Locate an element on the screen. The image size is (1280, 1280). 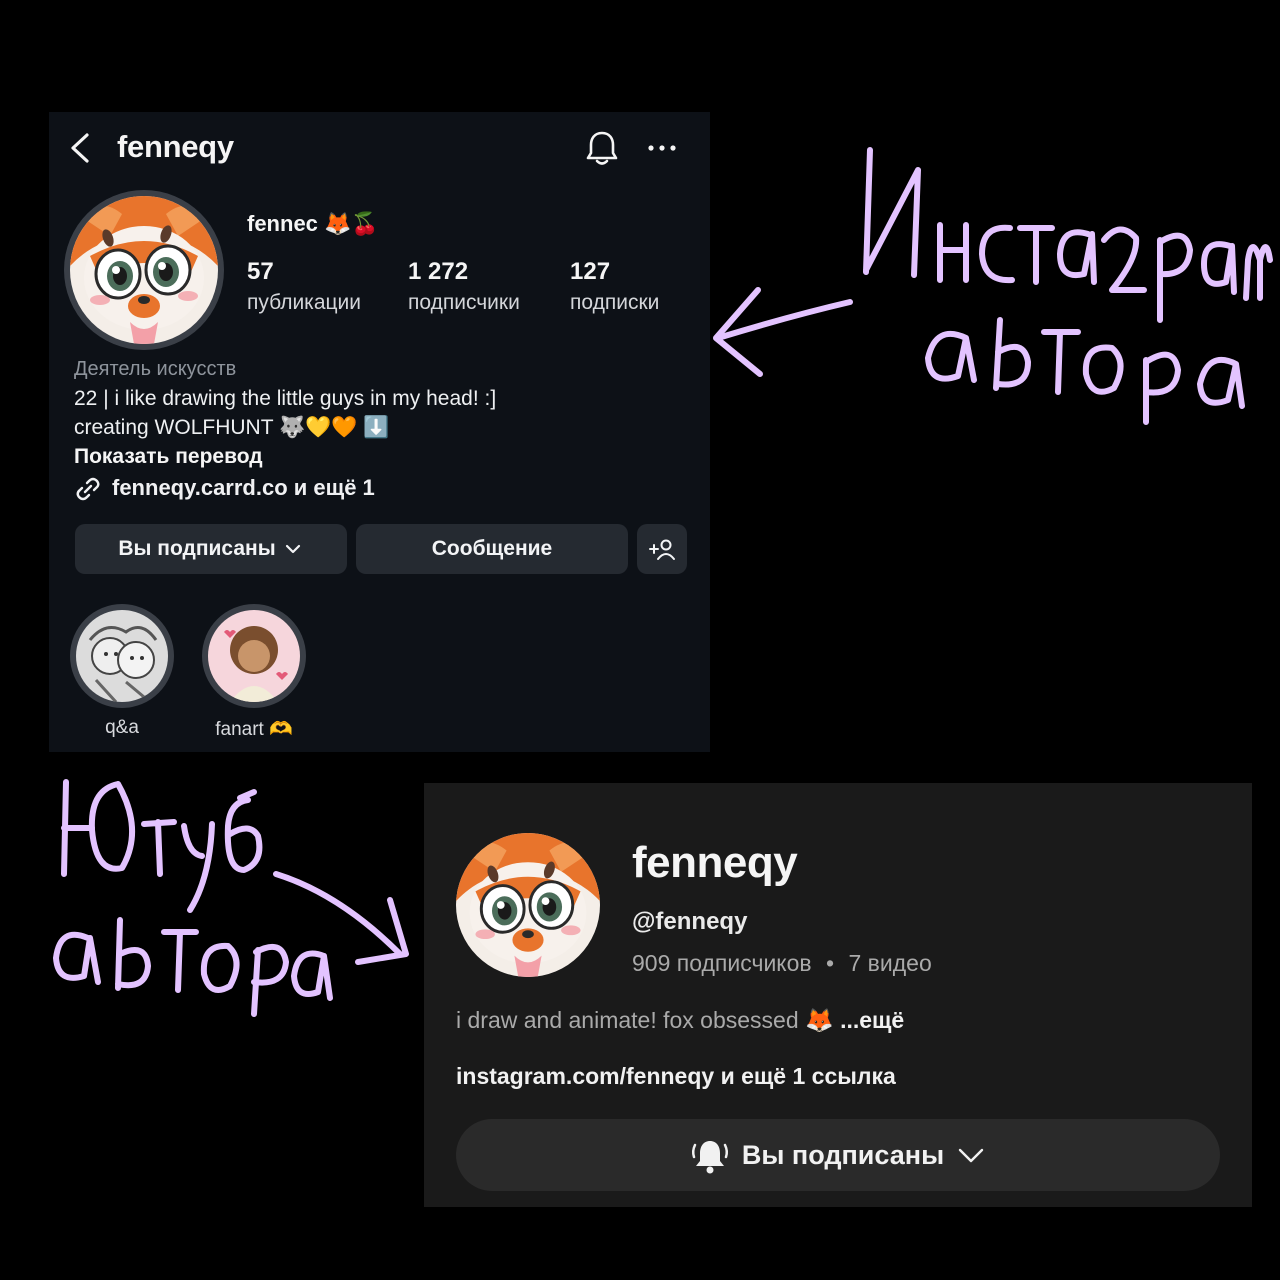
notification-bell-ringing-icon is located at coordinates (709, 1157).